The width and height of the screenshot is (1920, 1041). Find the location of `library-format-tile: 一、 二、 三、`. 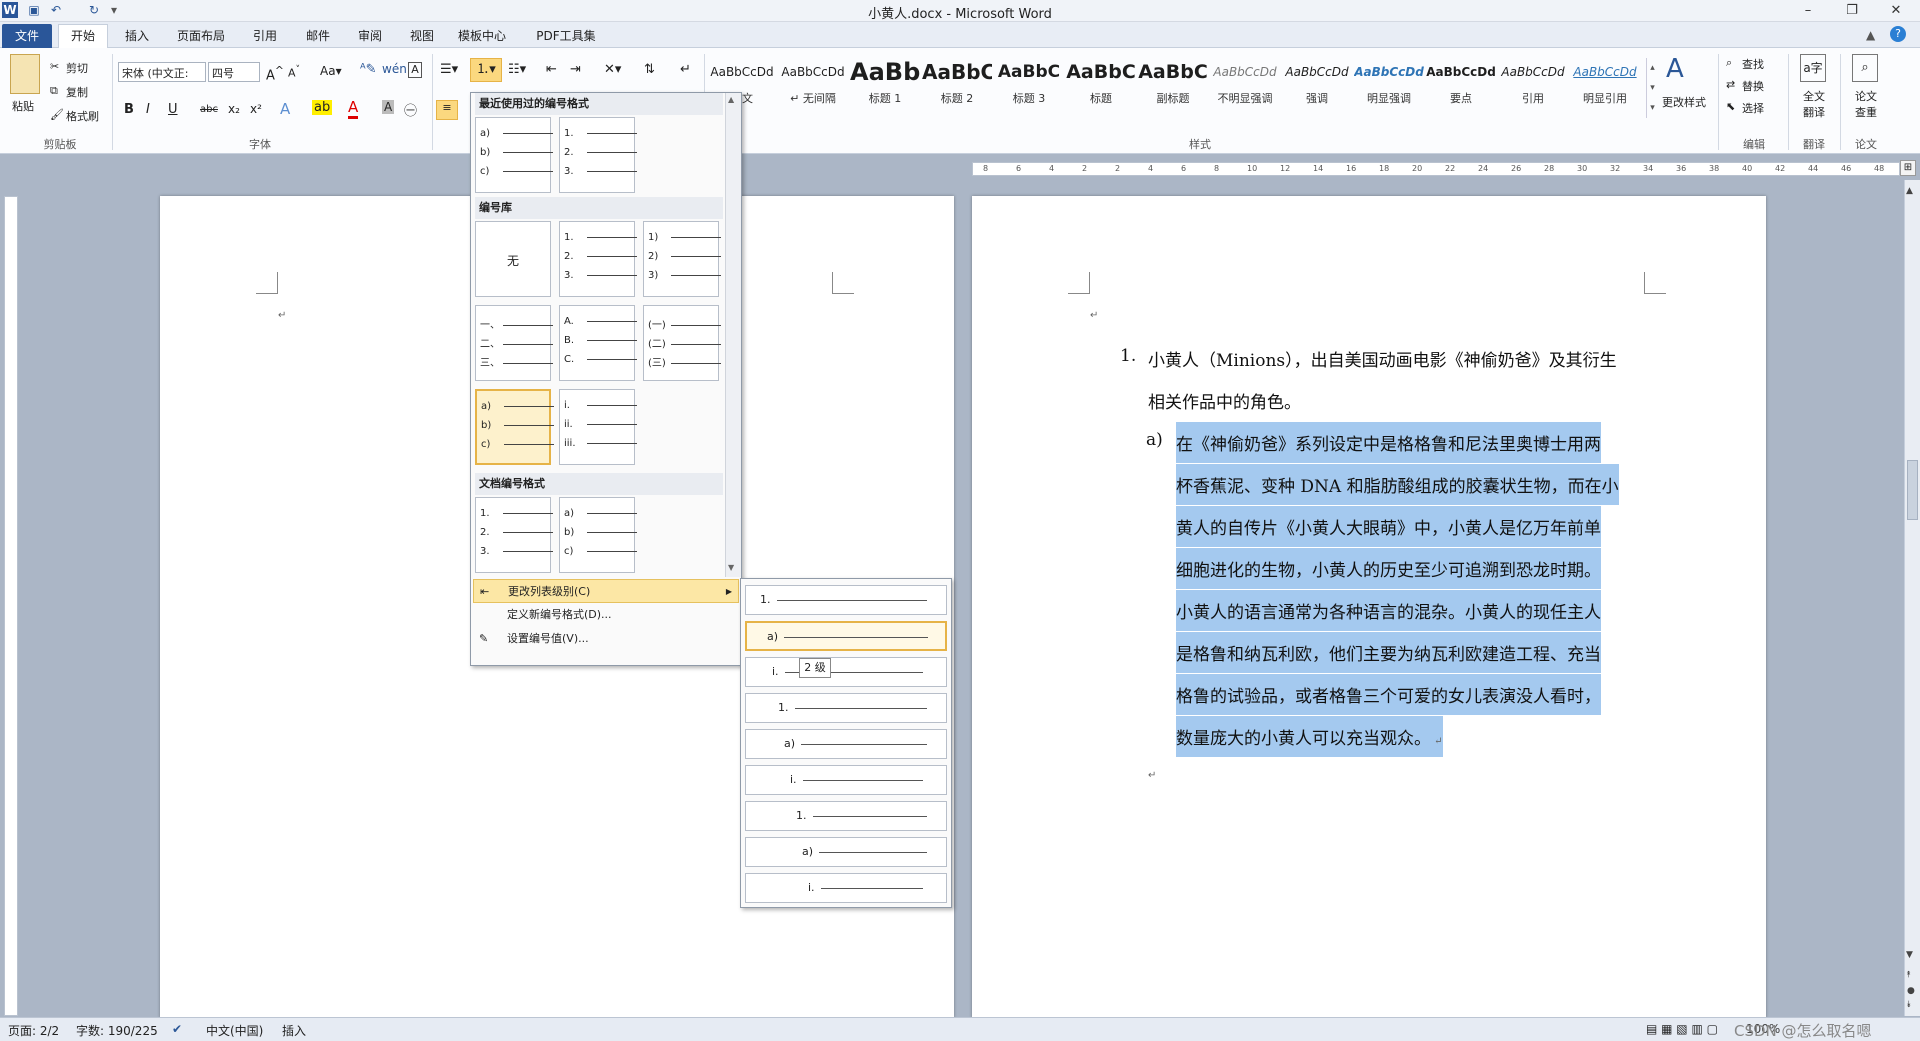

library-format-tile: 一、 二、 三、 is located at coordinates (514, 343).